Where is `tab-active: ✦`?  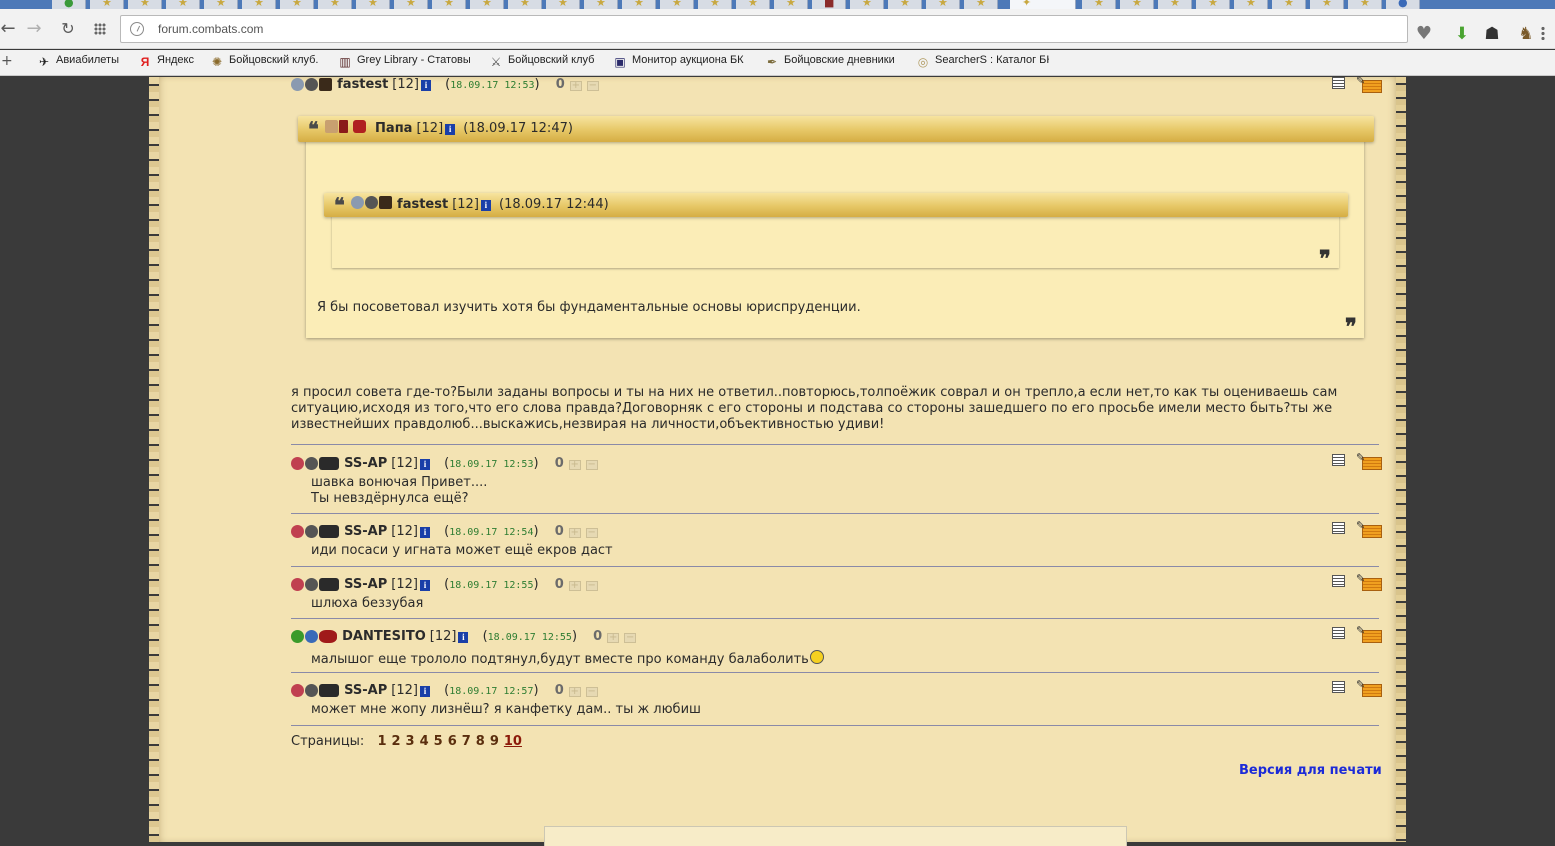
tab-active: ✦ is located at coordinates (1043, 4).